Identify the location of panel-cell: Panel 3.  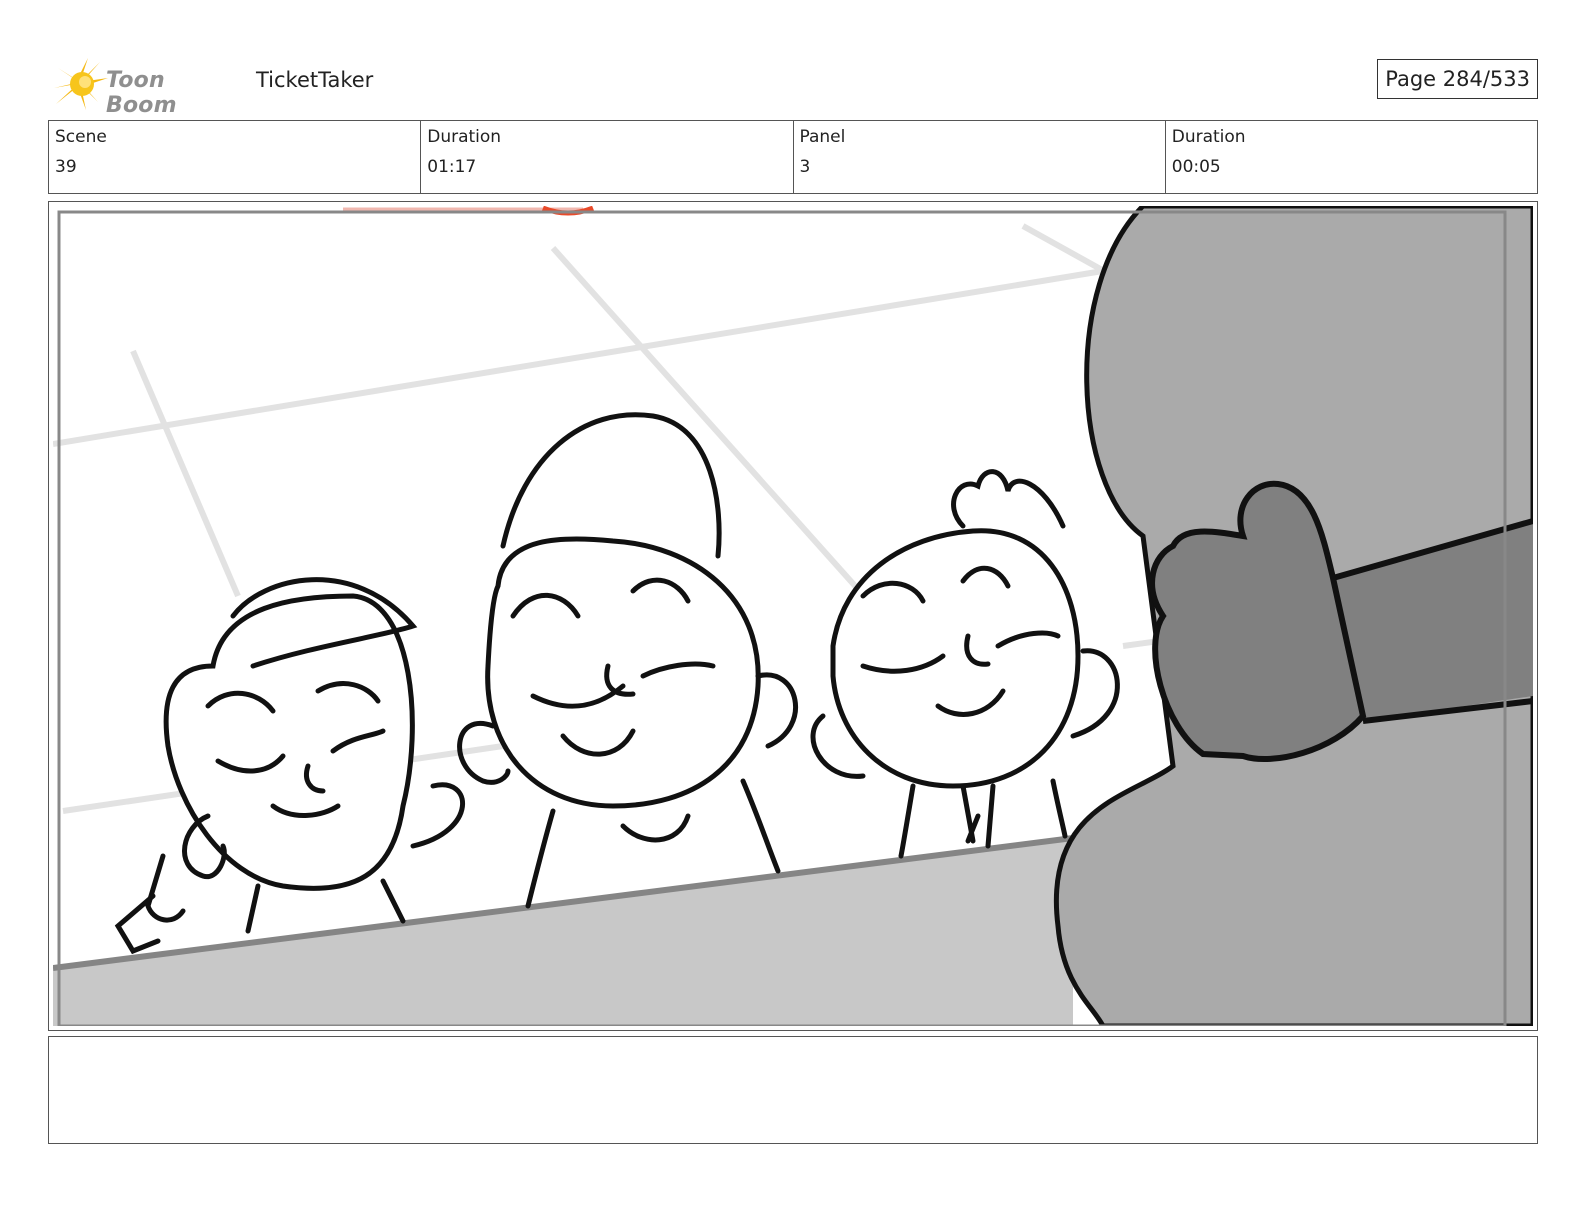
(980, 157).